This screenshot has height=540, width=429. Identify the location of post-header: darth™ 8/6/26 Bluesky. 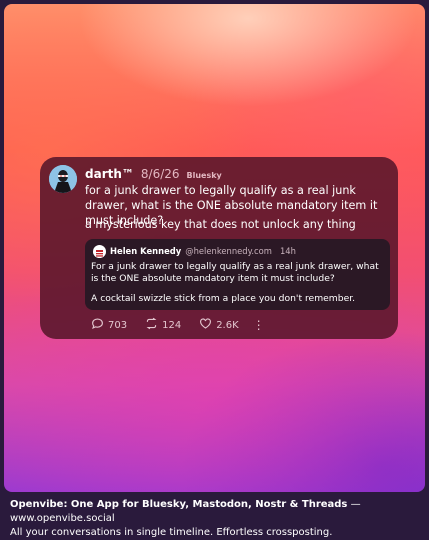
(153, 174).